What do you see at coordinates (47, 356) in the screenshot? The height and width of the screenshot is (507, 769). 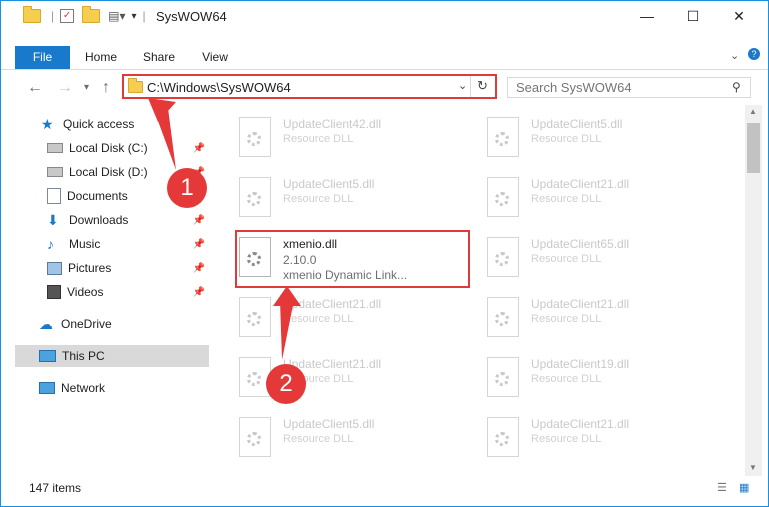 I see `computer-icon` at bounding box center [47, 356].